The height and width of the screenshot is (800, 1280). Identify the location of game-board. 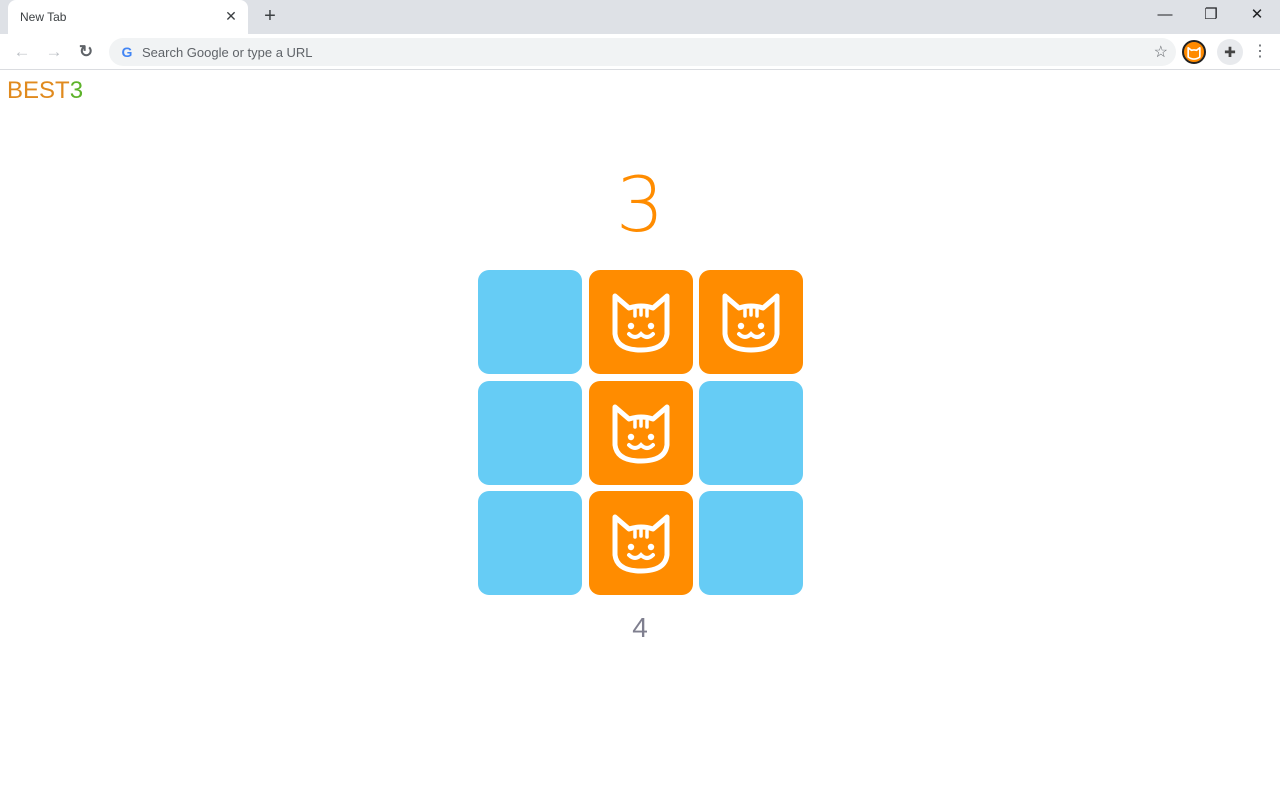
(640, 432).